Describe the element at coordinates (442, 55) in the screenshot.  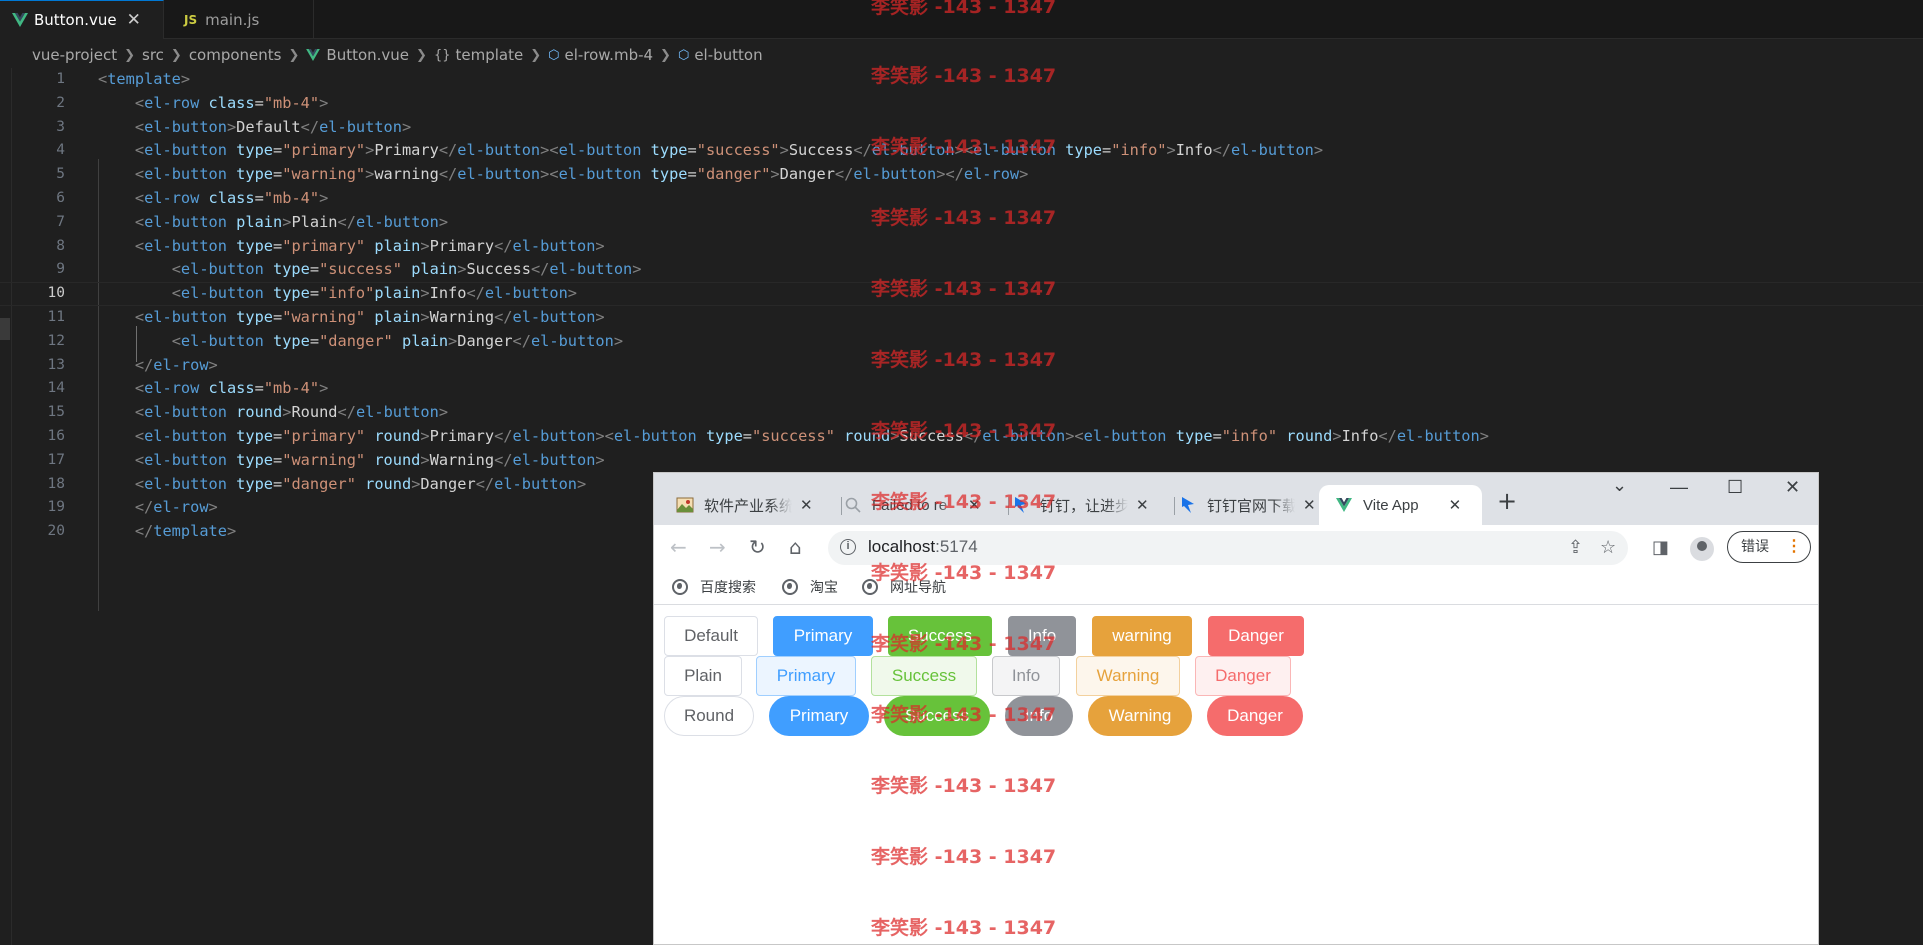
I see `braces-icon: {}` at that location.